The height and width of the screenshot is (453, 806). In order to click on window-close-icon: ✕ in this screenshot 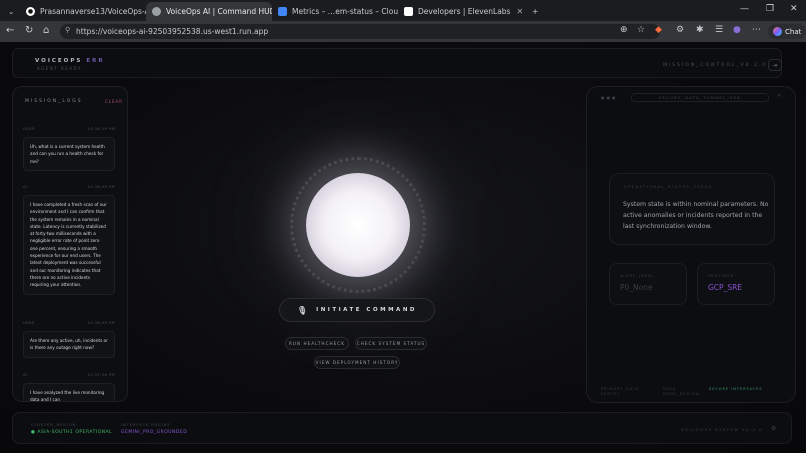, I will do `click(794, 9)`.